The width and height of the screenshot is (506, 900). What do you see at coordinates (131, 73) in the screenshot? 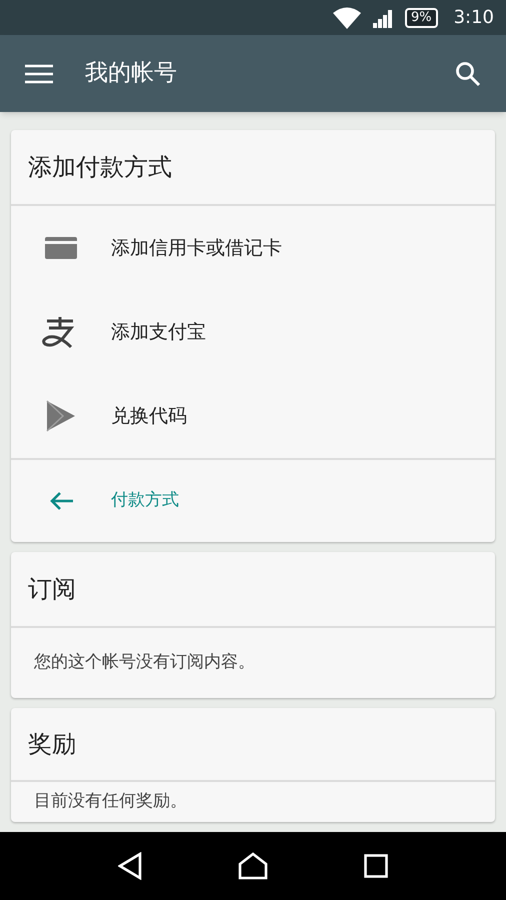
I see `screen-title: 我的帐号` at bounding box center [131, 73].